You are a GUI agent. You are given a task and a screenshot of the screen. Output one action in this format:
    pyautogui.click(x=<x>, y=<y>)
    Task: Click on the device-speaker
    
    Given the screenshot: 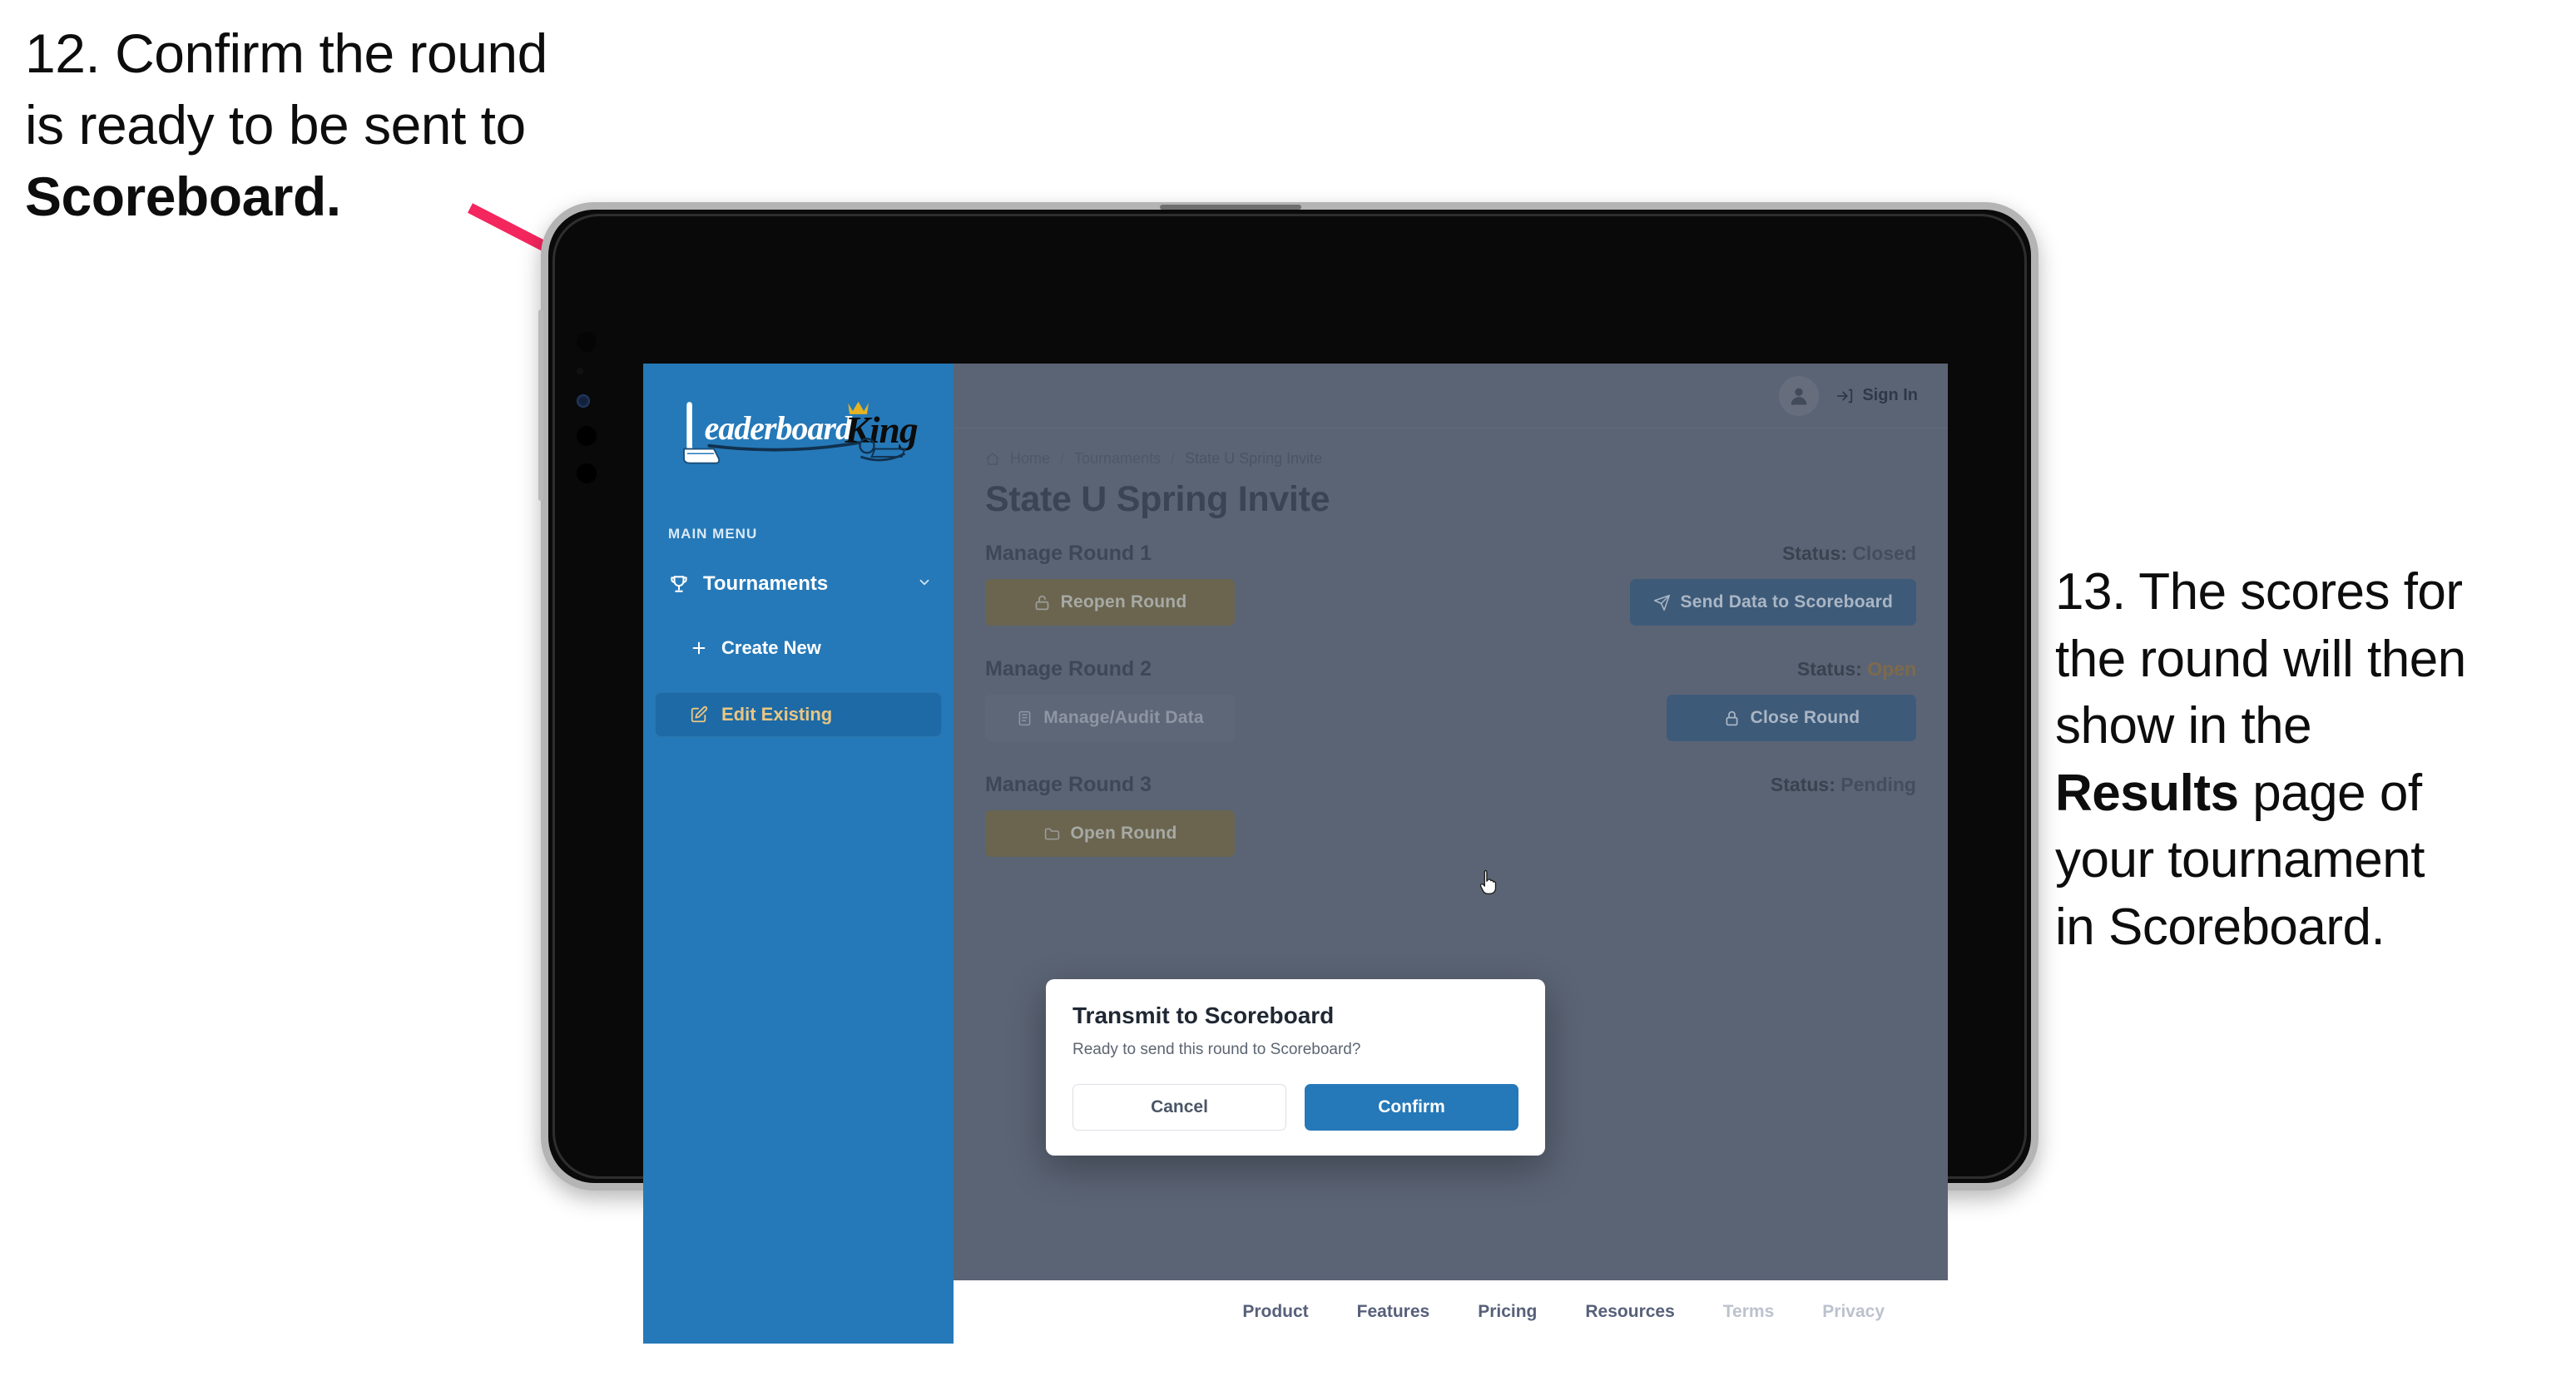 What is the action you would take?
    pyautogui.click(x=1230, y=207)
    